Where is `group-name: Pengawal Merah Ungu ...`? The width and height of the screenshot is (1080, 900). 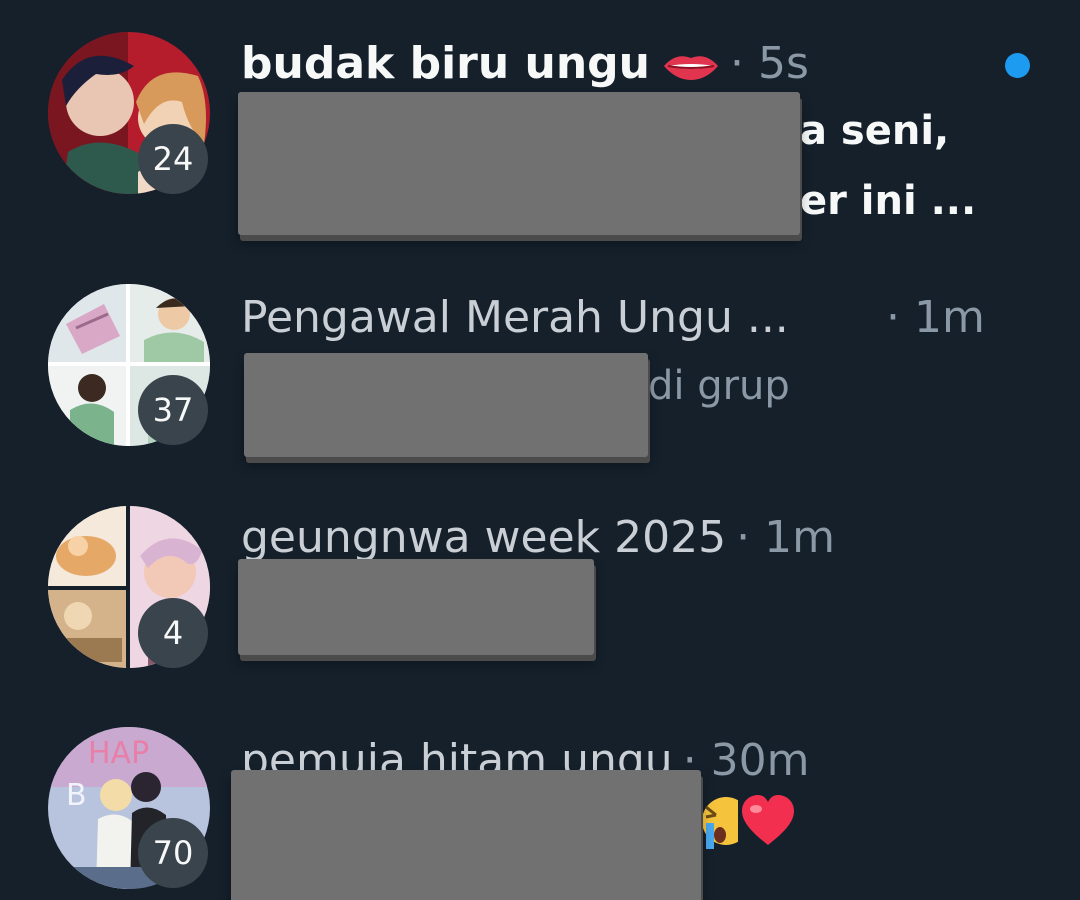
group-name: Pengawal Merah Ungu ... is located at coordinates (515, 317).